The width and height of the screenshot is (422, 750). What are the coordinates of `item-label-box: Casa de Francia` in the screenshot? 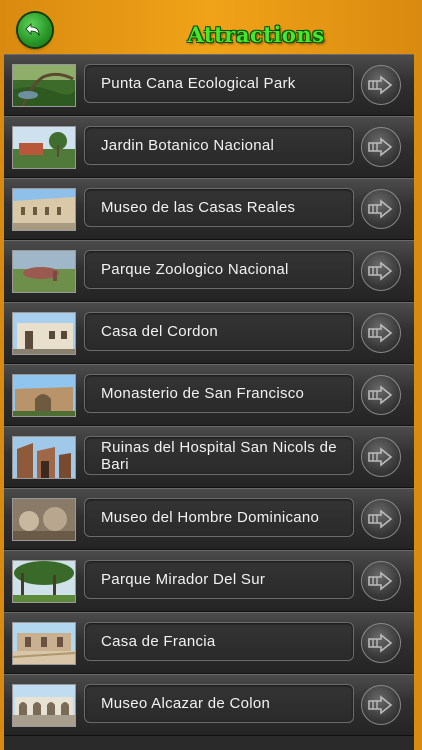 It's located at (219, 641).